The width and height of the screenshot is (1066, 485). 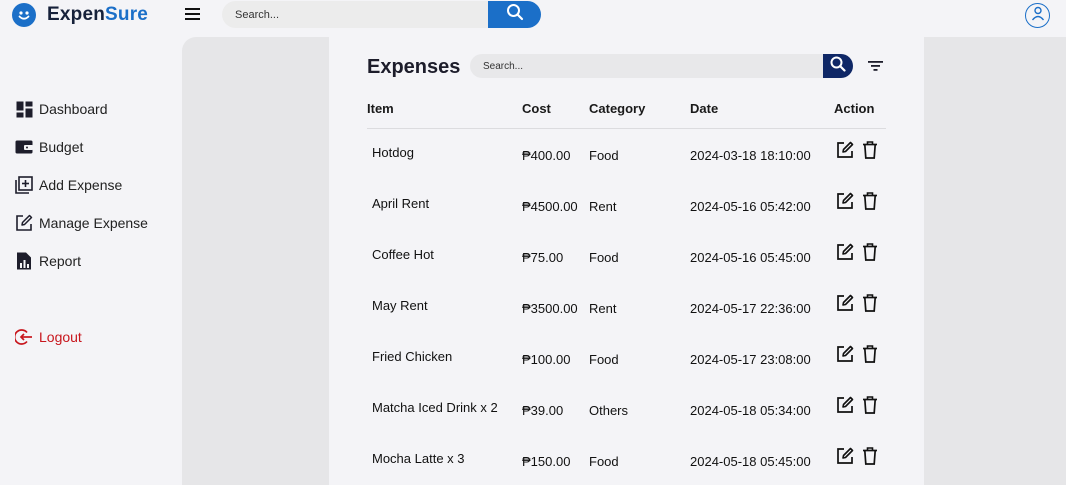 I want to click on table-row: Hotdog ₱400.00 Food 2024-03-18 18:10:00, so click(x=626, y=168).